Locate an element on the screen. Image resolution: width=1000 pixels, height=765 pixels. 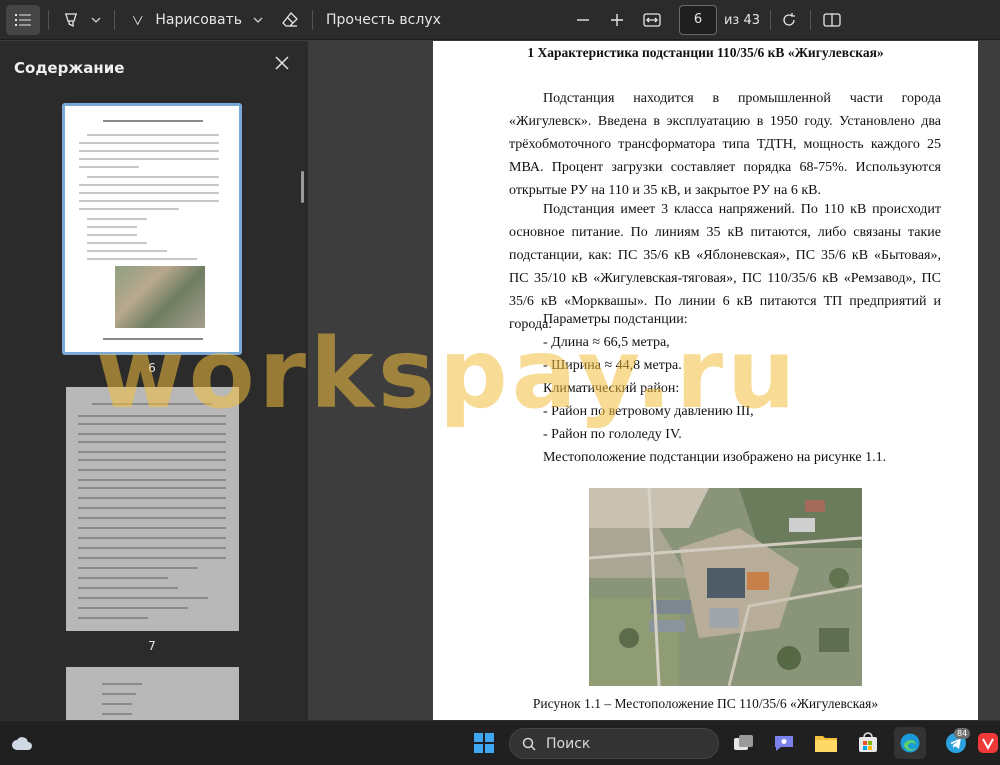
fit-to-width-button is located at coordinates (652, 20).